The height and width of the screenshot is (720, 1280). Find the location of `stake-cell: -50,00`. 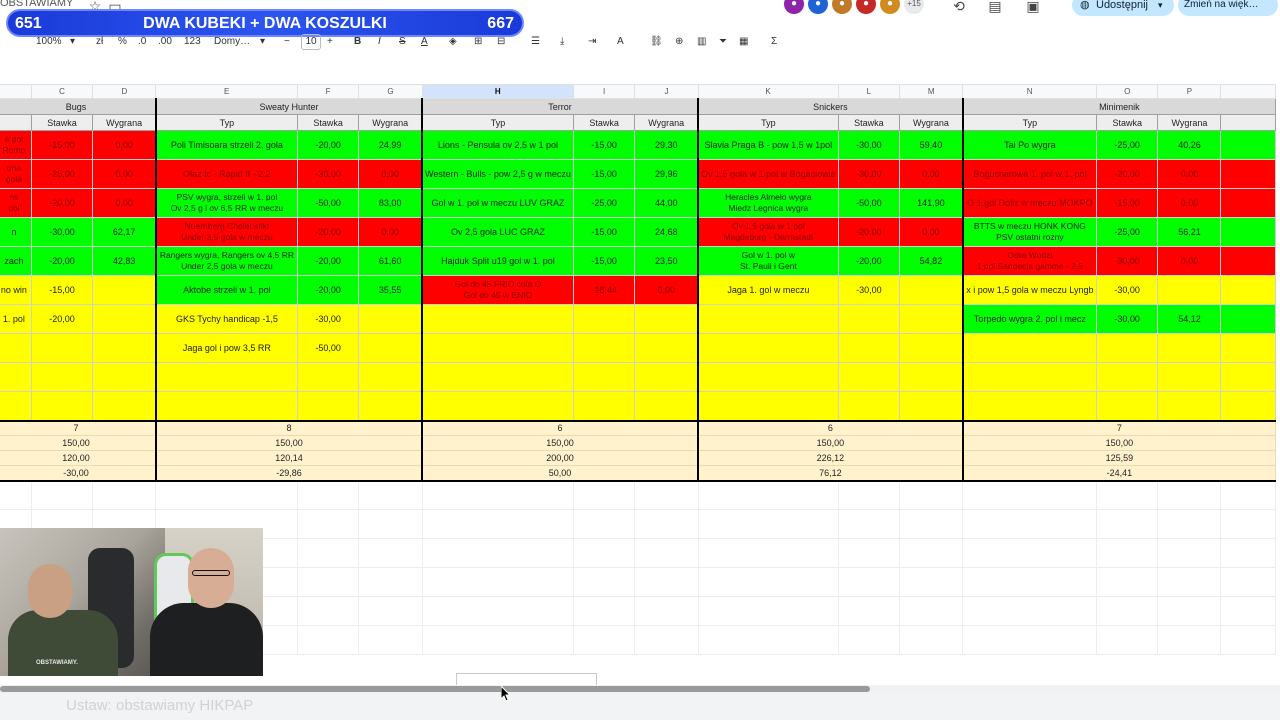

stake-cell: -50,00 is located at coordinates (328, 348).